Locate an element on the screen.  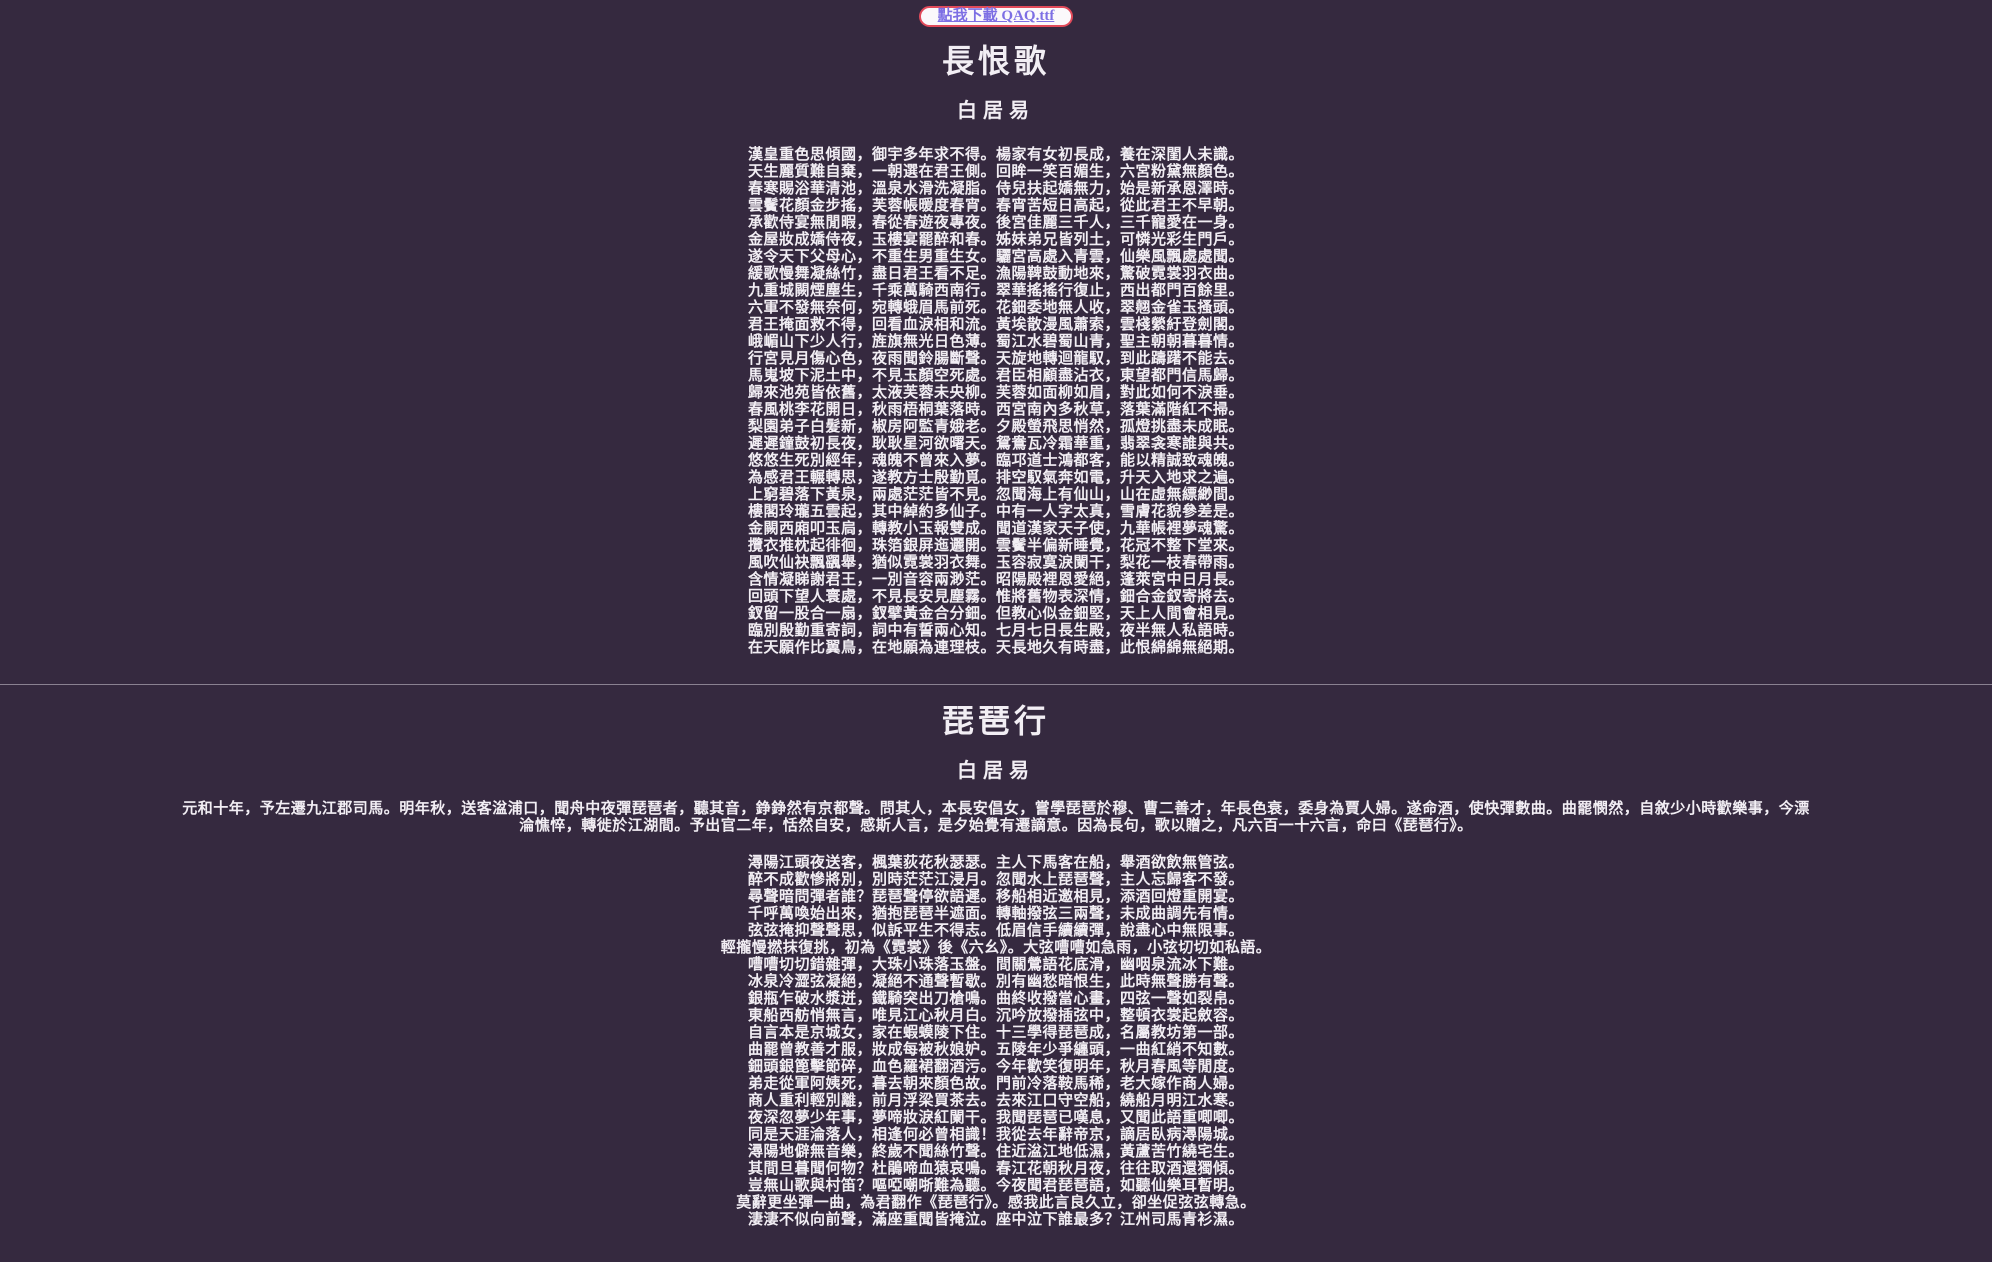
poem-line: 其間旦暮聞何物？杜鵑啼血猿哀鳴。春江花朝秋月夜，往往取酒還獨傾。 is located at coordinates (995, 1168).